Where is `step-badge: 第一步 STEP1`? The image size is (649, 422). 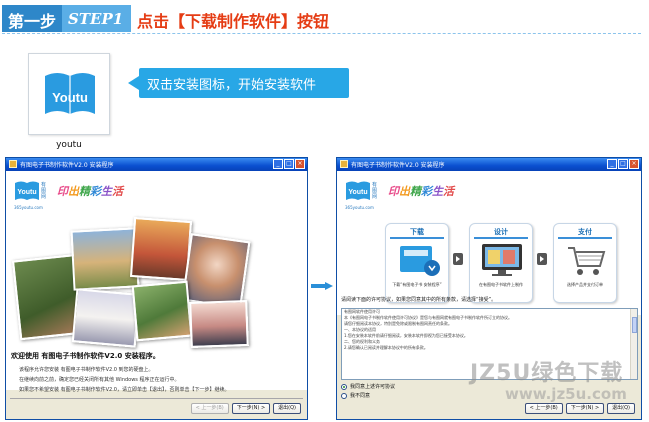 step-badge: 第一步 STEP1 is located at coordinates (67, 18).